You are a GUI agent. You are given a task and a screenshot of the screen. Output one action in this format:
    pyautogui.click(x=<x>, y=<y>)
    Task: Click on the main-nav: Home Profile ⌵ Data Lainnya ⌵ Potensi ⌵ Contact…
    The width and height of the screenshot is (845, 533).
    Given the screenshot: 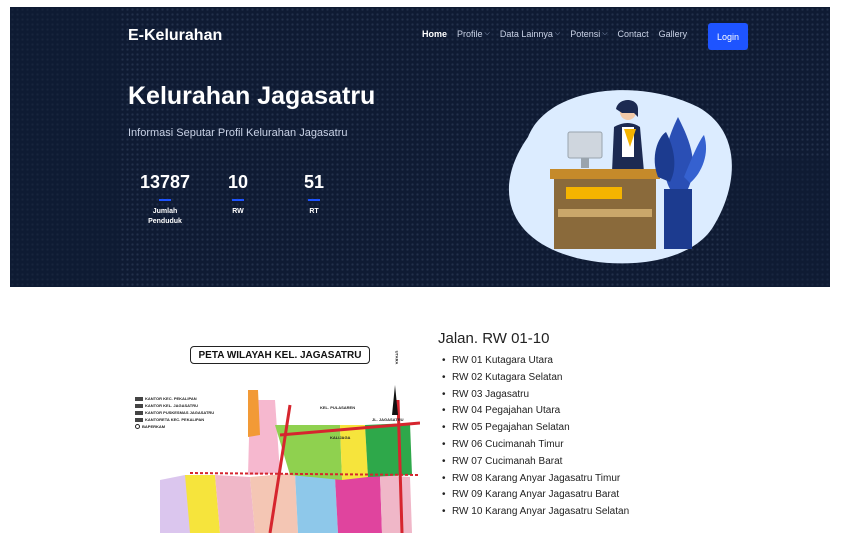 What is the action you would take?
    pyautogui.click(x=559, y=34)
    